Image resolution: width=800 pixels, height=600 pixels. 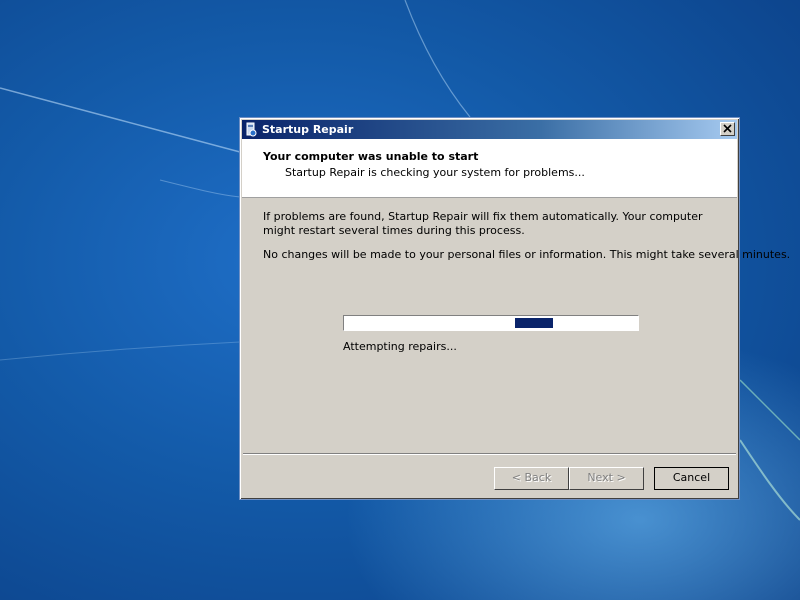 What do you see at coordinates (308, 129) in the screenshot?
I see `window-title: Startup Repair` at bounding box center [308, 129].